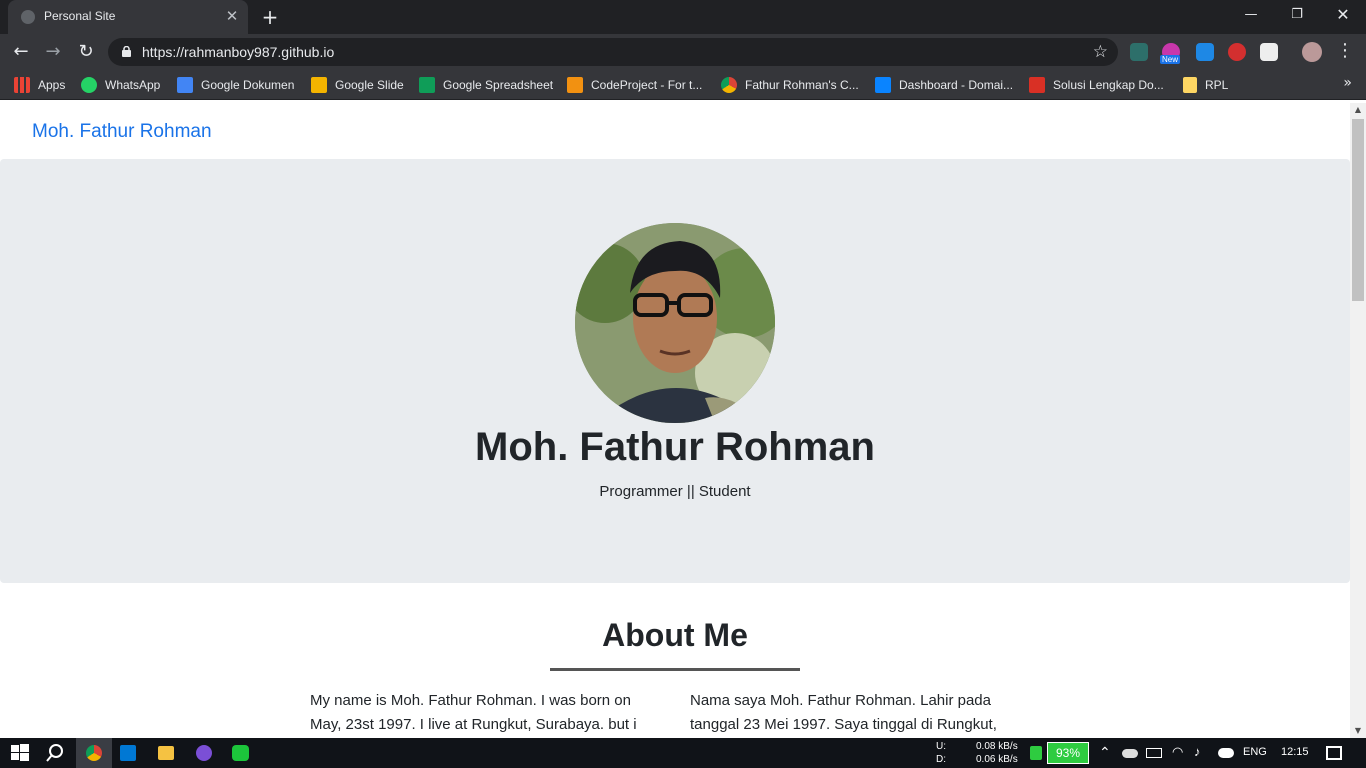 This screenshot has width=1366, height=768. What do you see at coordinates (270, 17) in the screenshot?
I see `new-tab-button: +` at bounding box center [270, 17].